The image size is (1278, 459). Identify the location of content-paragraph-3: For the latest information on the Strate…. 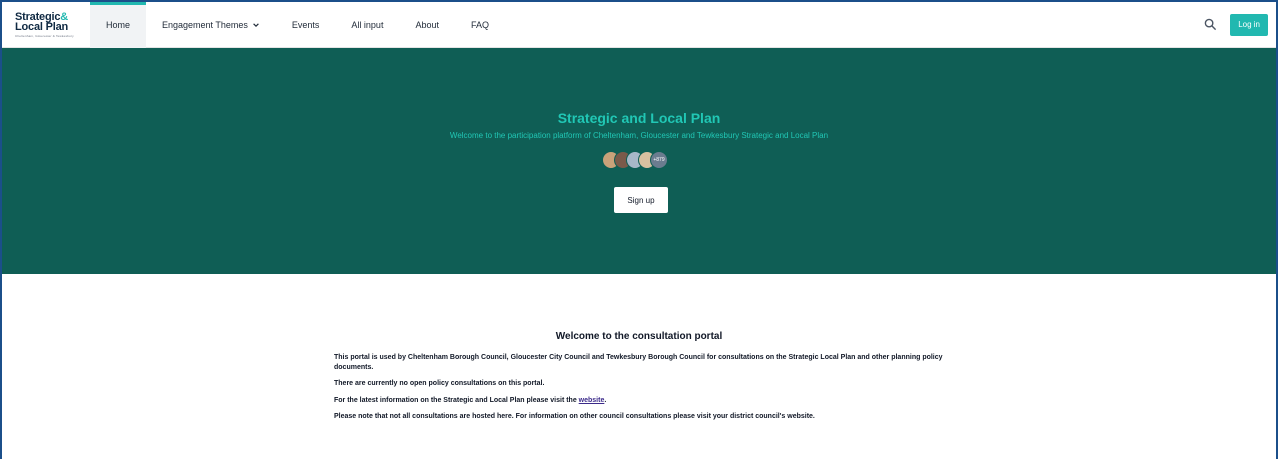
(470, 400).